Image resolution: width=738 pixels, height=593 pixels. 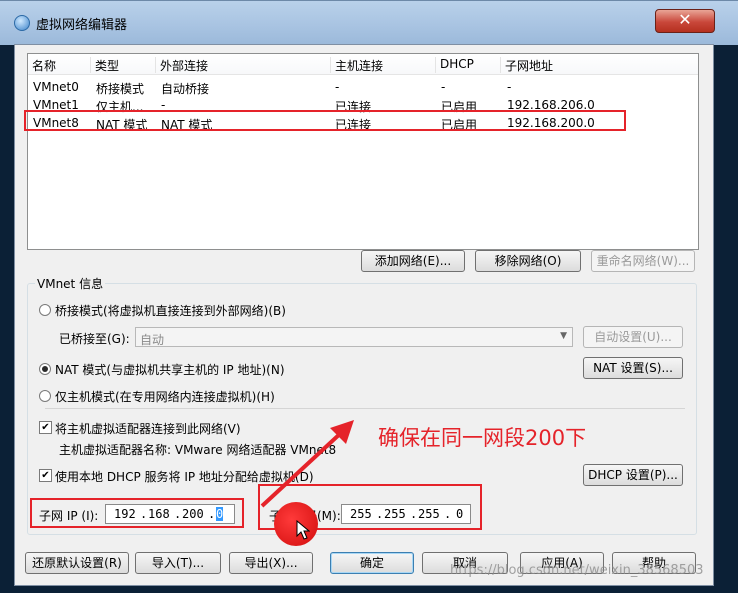 I want to click on mouse-cursor-icon, so click(x=303, y=530).